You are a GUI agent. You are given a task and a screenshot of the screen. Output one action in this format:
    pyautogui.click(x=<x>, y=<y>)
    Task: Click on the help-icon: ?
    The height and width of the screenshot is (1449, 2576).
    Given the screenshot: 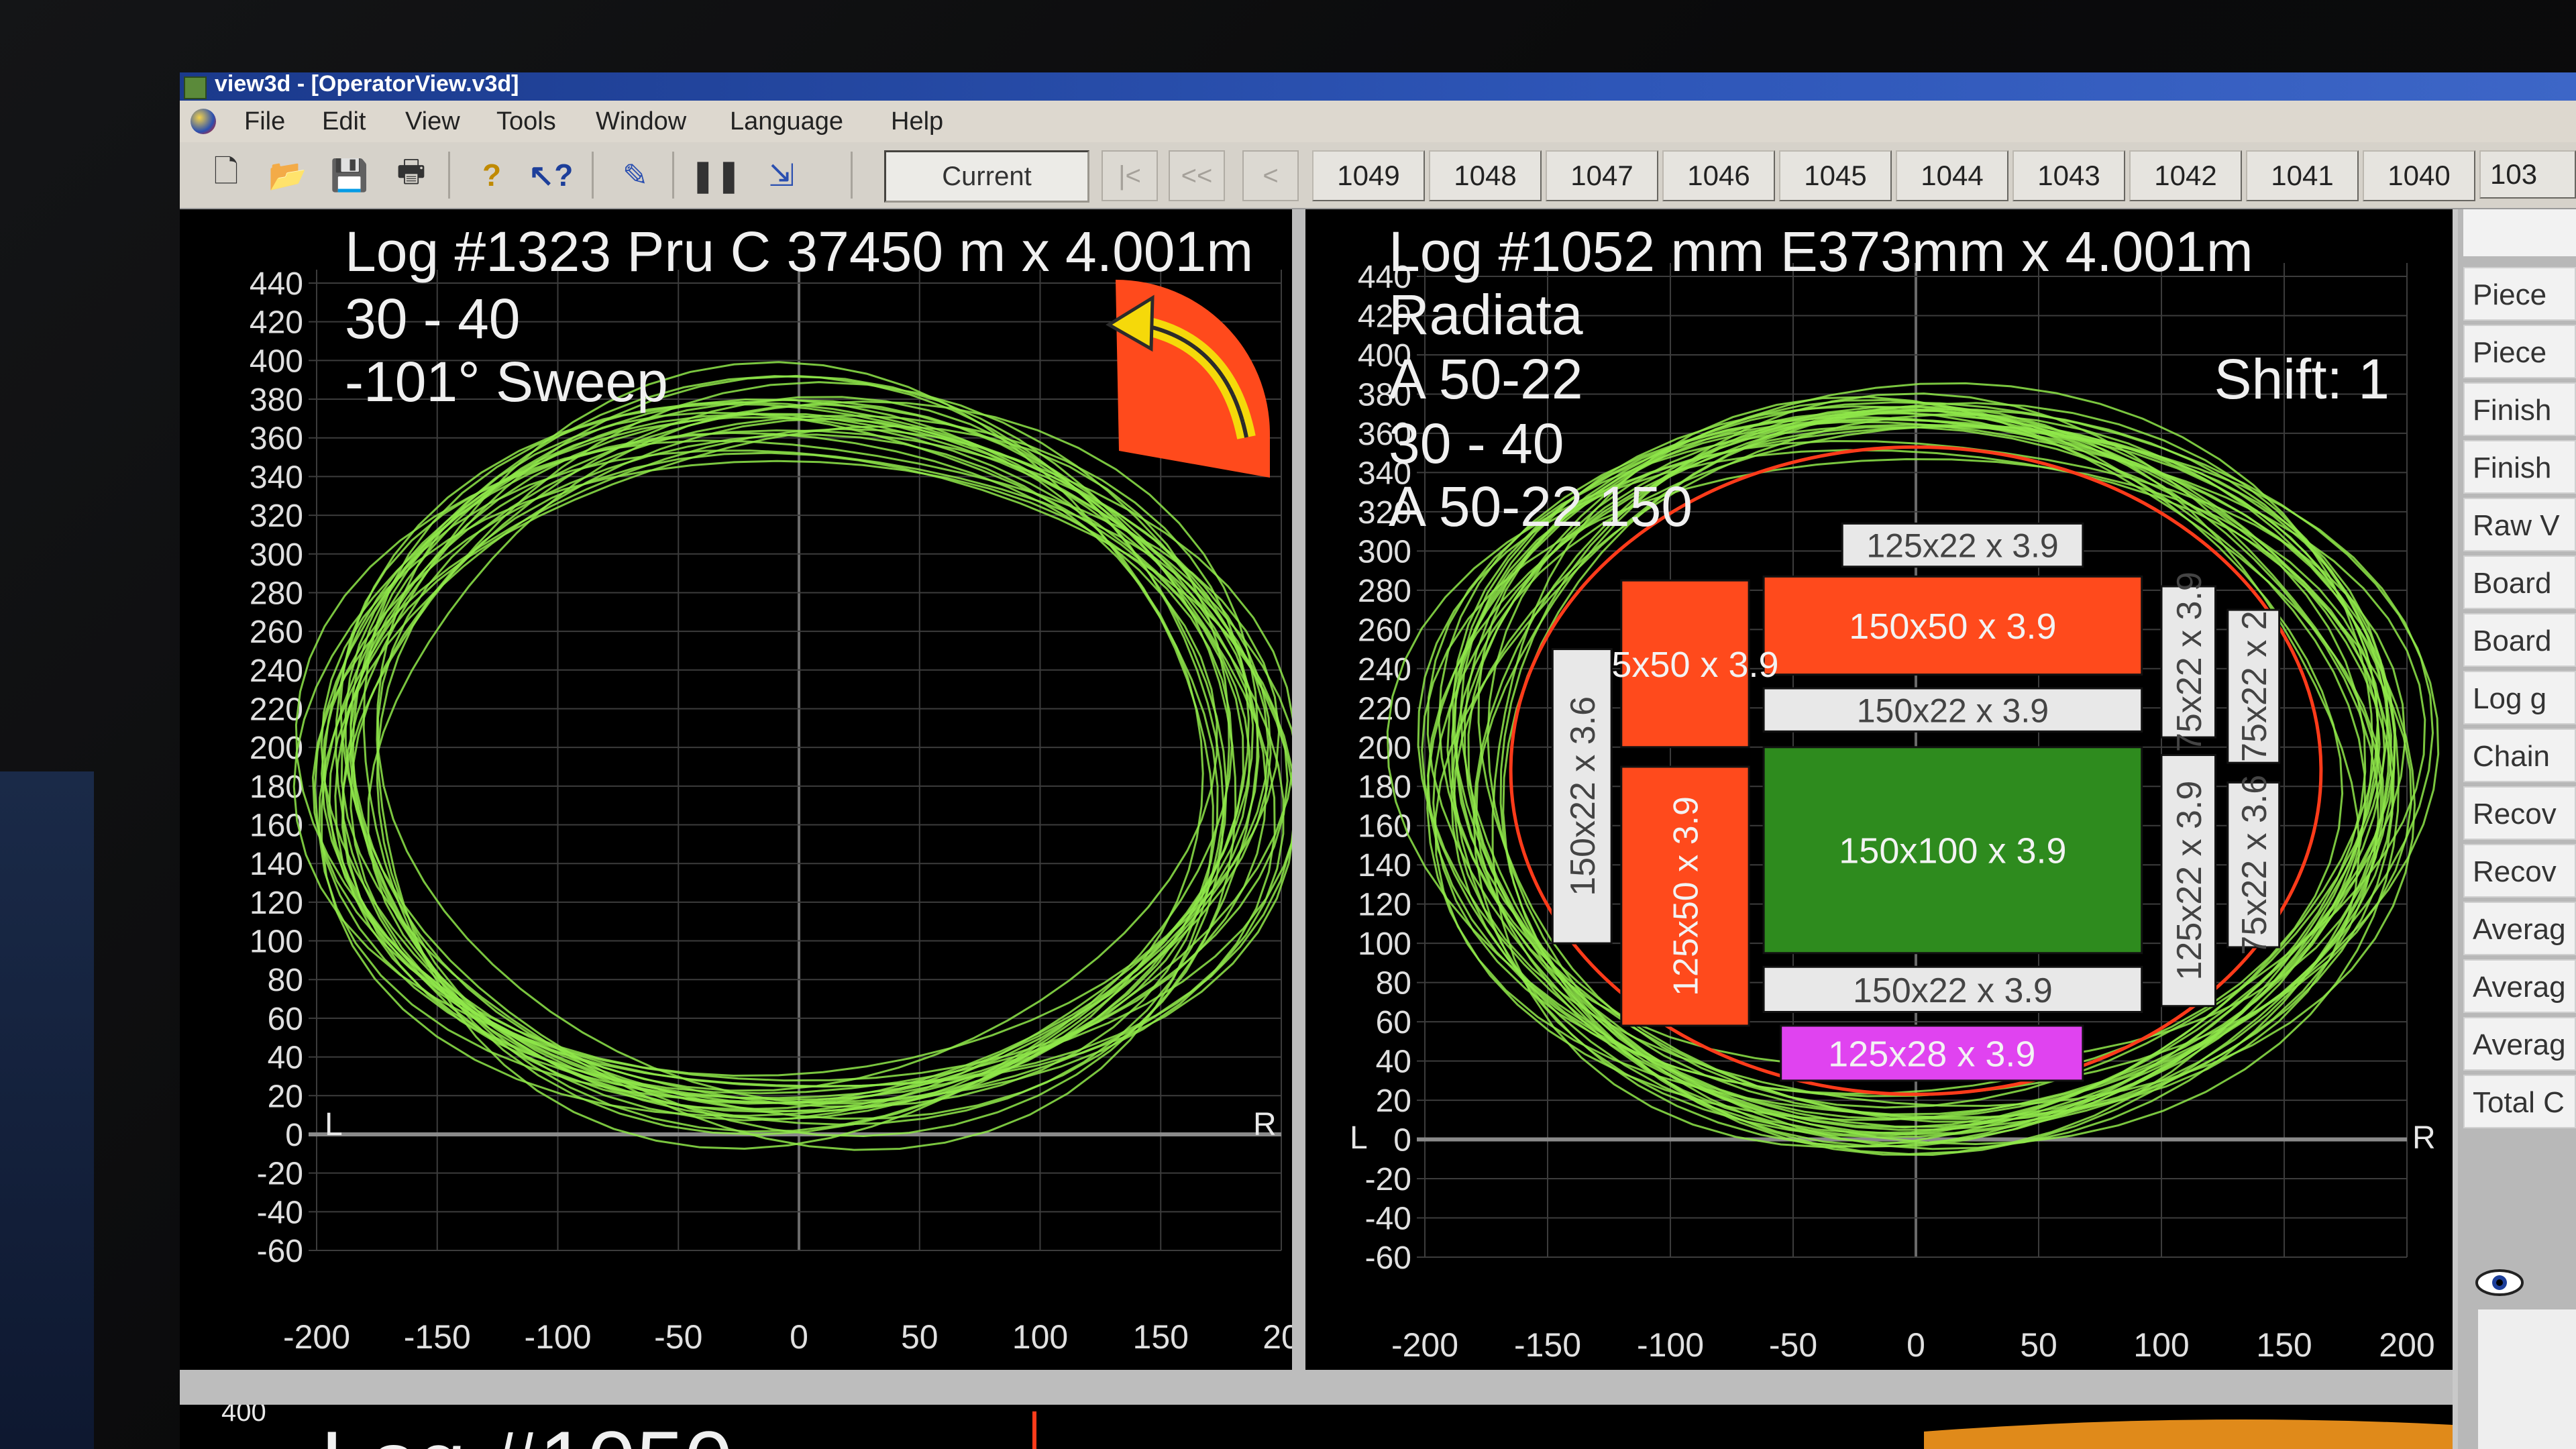 What is the action you would take?
    pyautogui.click(x=492, y=175)
    